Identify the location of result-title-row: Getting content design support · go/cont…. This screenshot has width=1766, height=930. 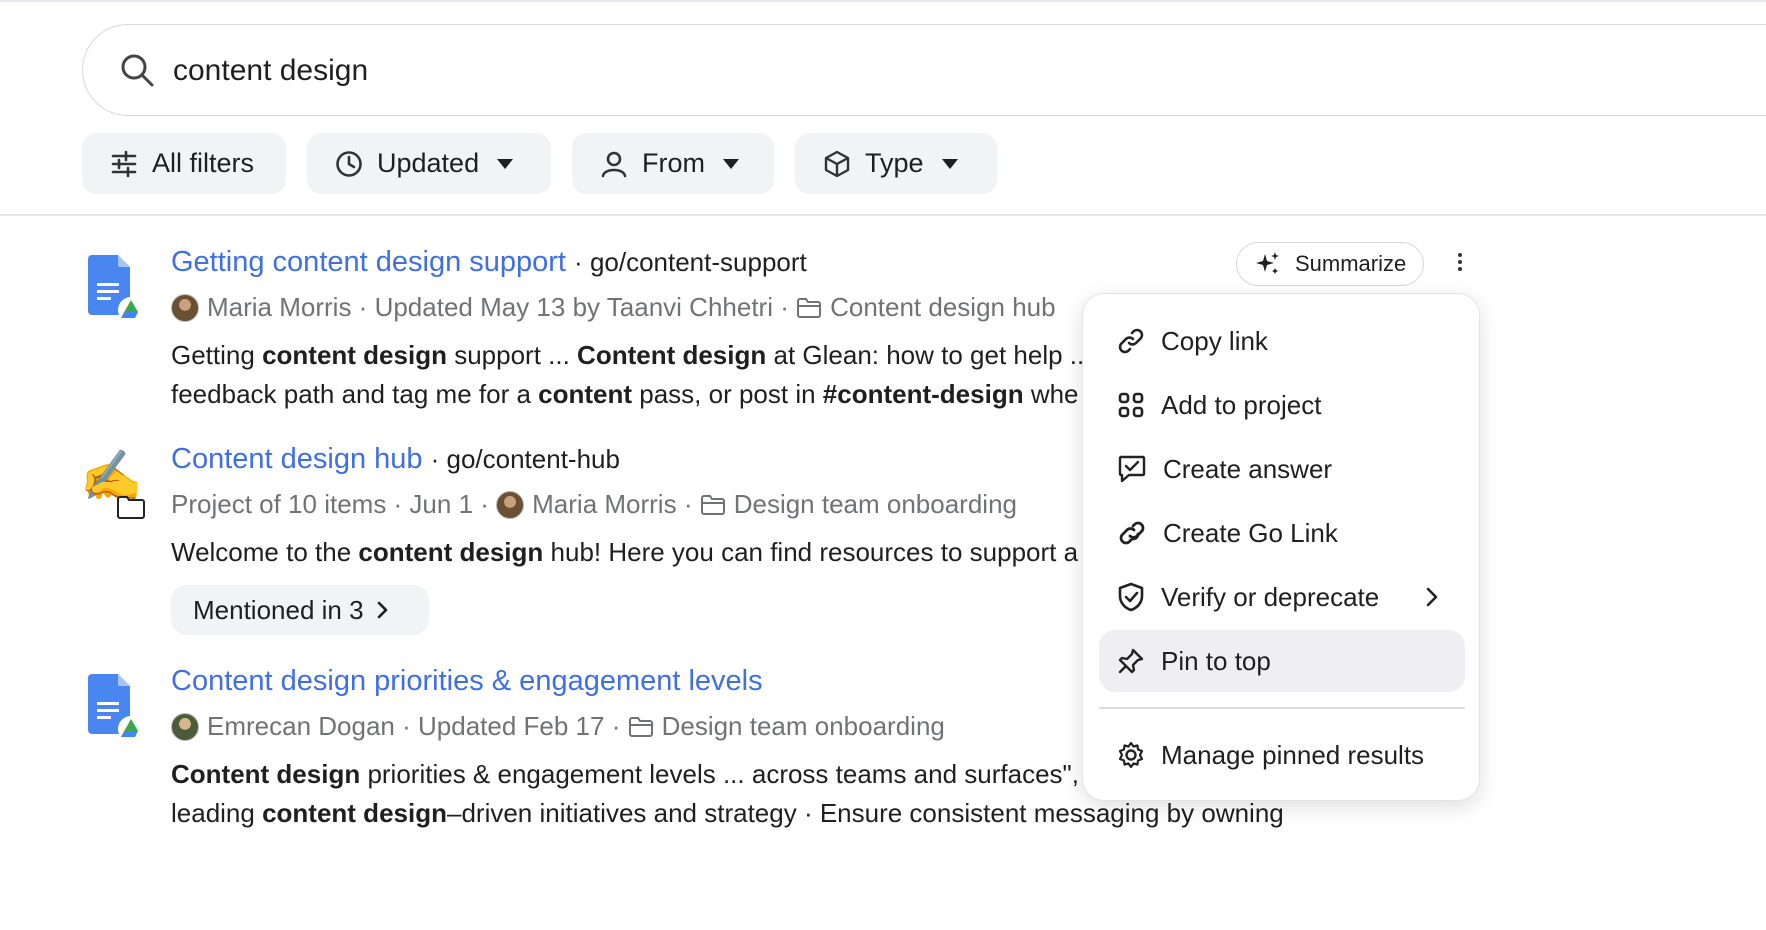
(489, 262).